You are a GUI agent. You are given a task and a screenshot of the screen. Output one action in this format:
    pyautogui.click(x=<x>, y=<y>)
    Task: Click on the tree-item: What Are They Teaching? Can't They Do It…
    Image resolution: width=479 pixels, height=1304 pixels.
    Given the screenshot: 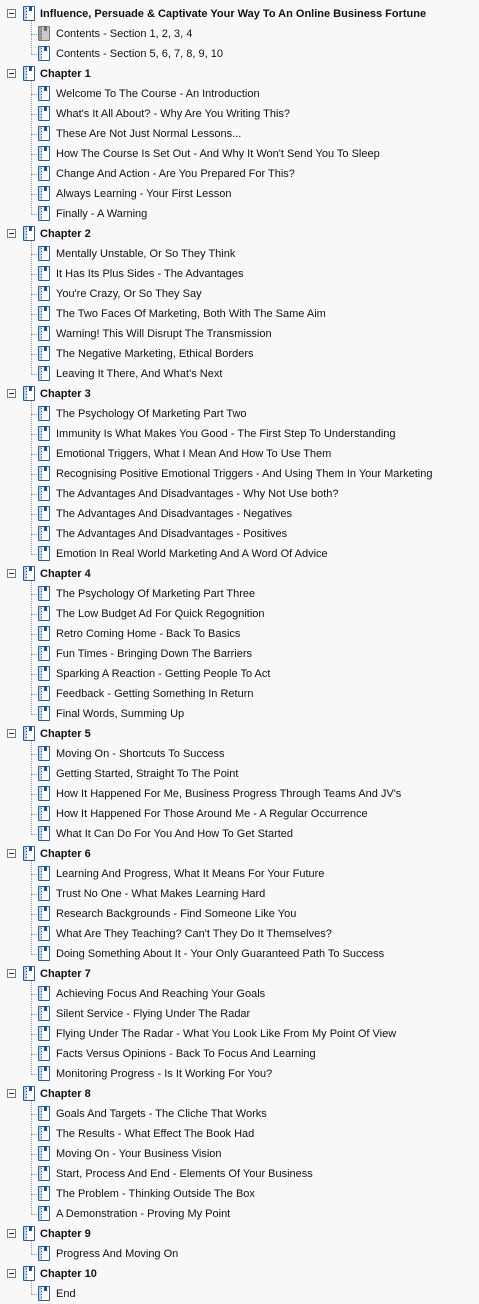 What is the action you would take?
    pyautogui.click(x=239, y=934)
    